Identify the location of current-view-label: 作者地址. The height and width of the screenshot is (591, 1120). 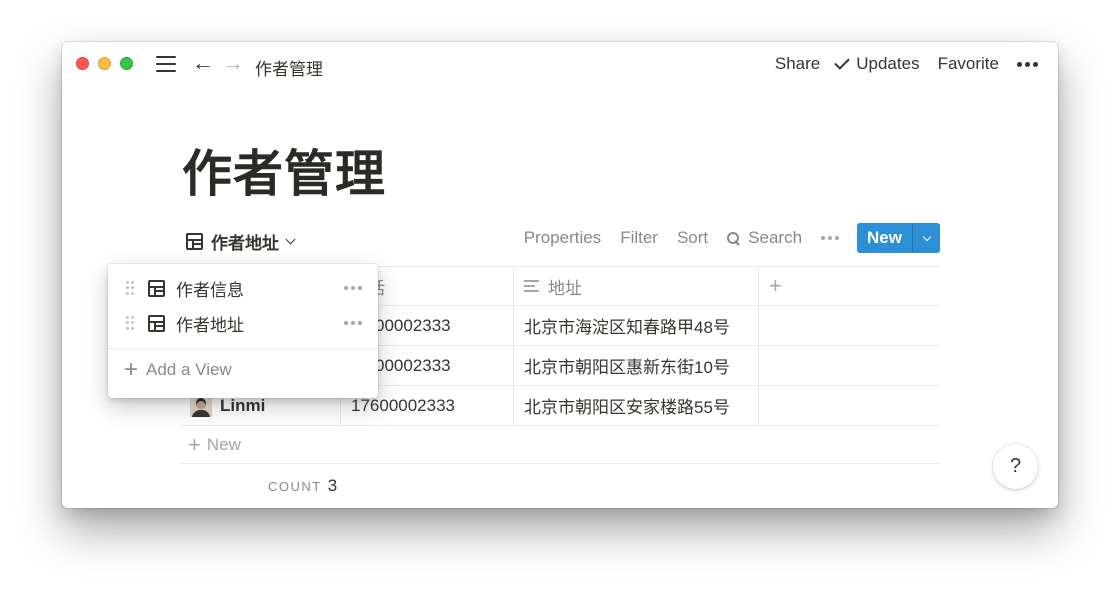
(245, 243).